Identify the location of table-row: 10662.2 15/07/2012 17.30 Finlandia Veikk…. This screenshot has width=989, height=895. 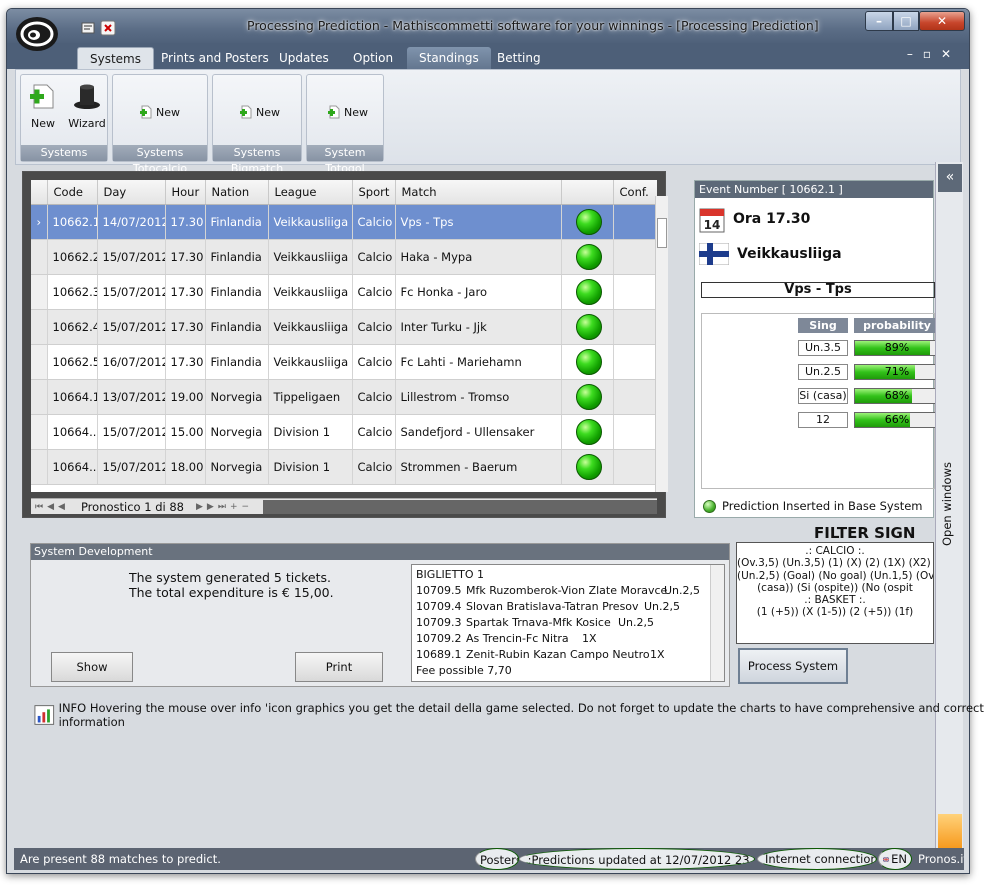
(344, 257).